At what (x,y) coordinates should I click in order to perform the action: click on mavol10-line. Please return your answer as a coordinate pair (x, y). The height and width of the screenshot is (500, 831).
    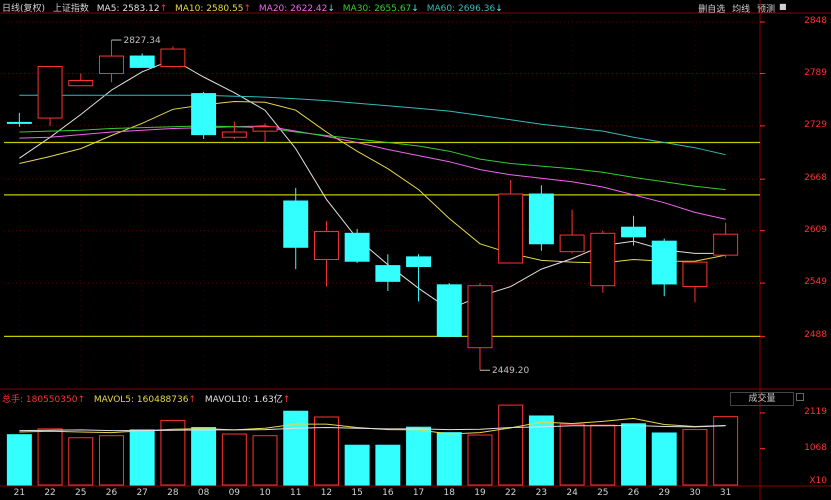
    Looking at the image, I should click on (372, 428).